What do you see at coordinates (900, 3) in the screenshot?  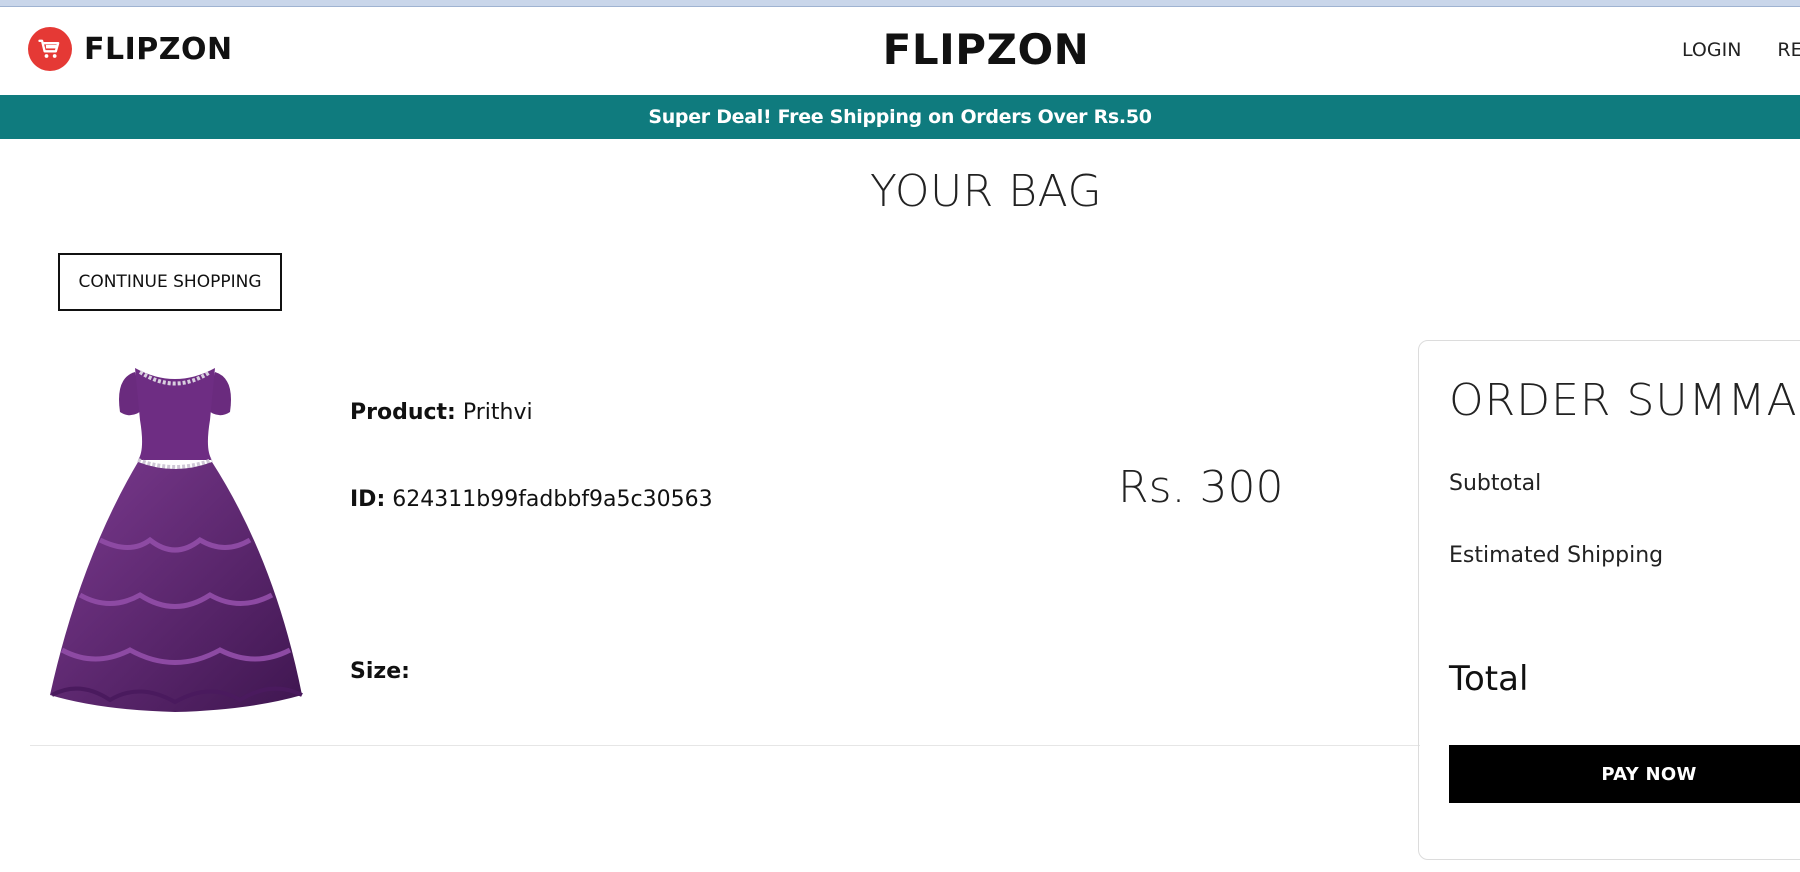 I see `browser-top-strip` at bounding box center [900, 3].